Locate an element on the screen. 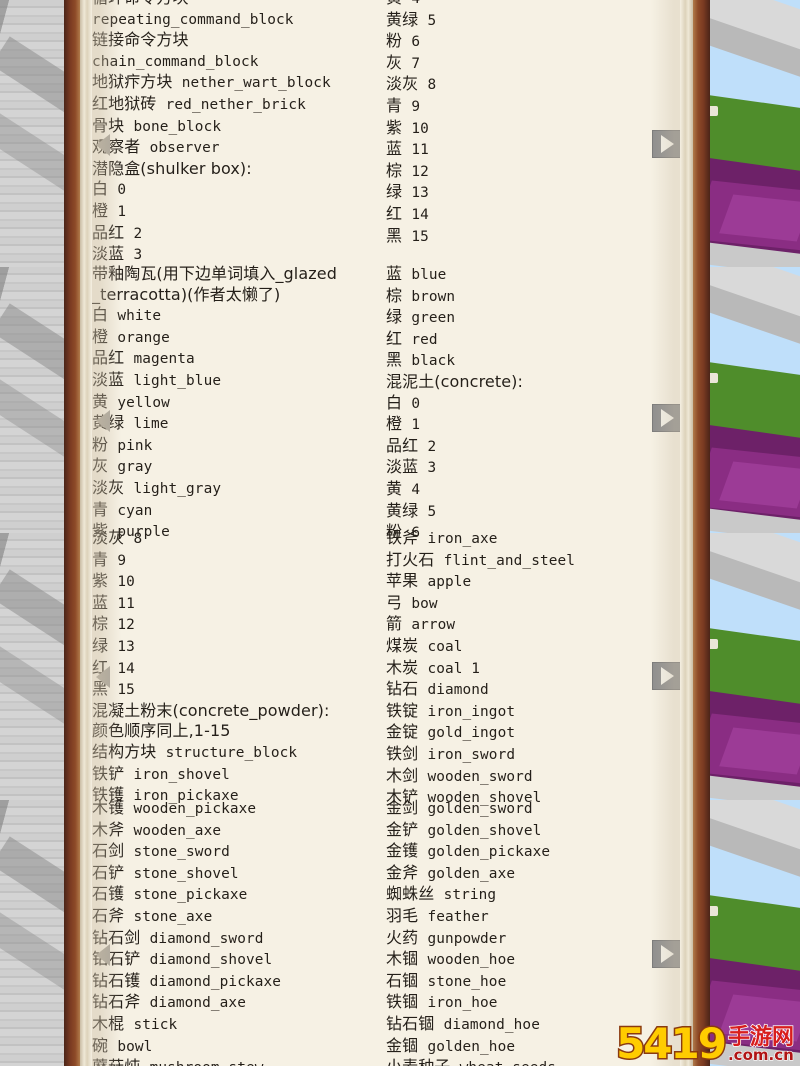 The height and width of the screenshot is (1066, 800). book-text-line: 骨块 bone_block is located at coordinates (239, 127).